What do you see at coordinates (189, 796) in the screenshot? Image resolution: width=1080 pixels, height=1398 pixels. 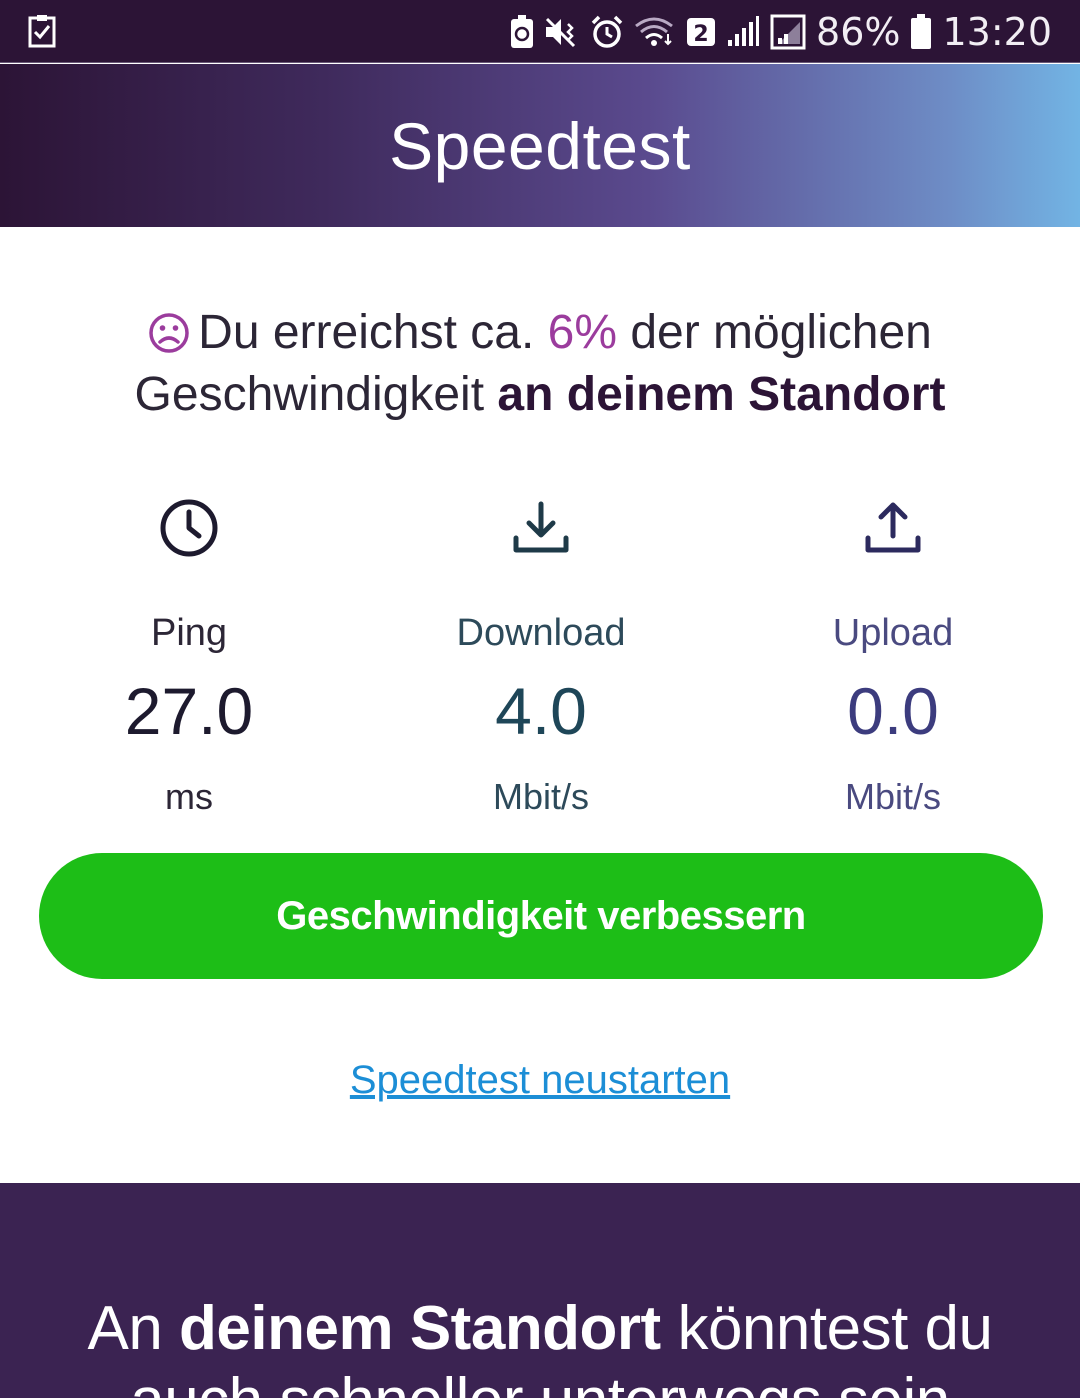 I see `ping-unit: ms` at bounding box center [189, 796].